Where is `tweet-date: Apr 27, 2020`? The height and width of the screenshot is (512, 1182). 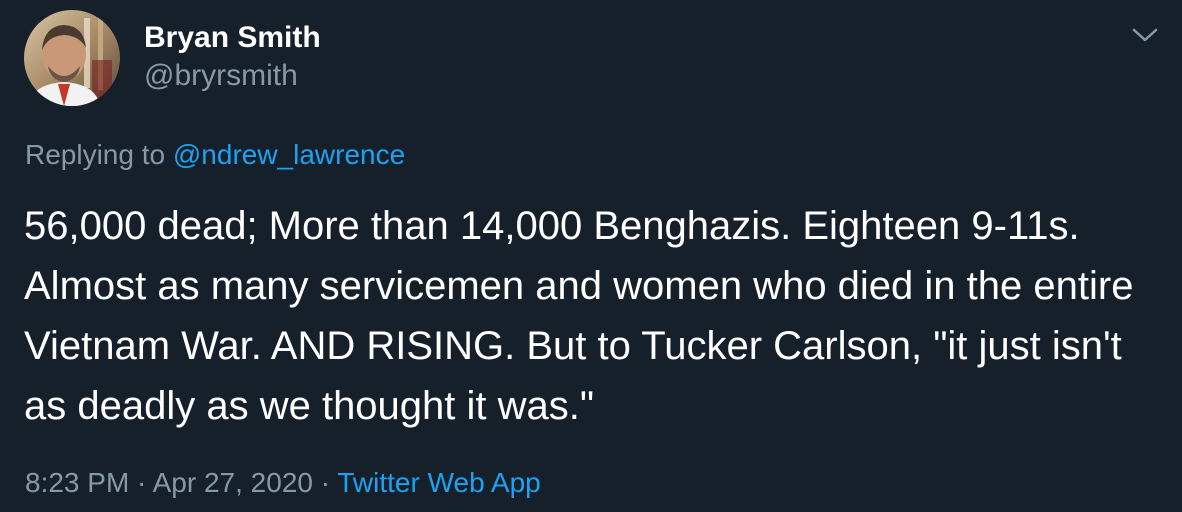 tweet-date: Apr 27, 2020 is located at coordinates (233, 482).